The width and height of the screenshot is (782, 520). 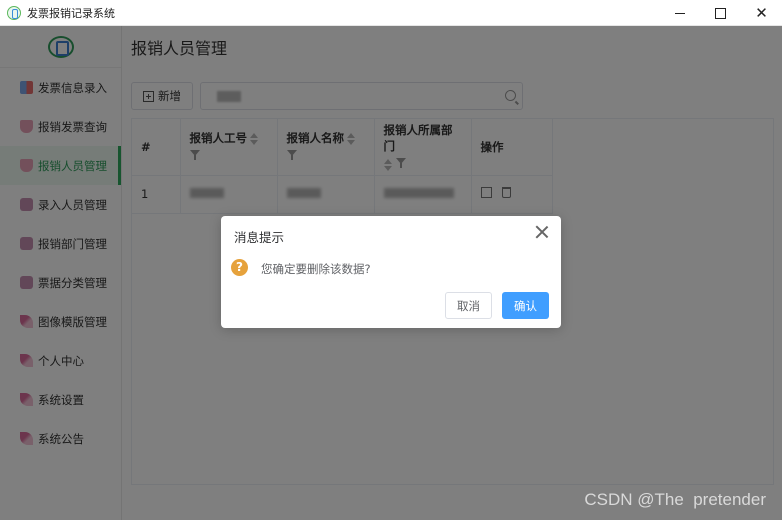 I want to click on close-icon, so click(x=542, y=232).